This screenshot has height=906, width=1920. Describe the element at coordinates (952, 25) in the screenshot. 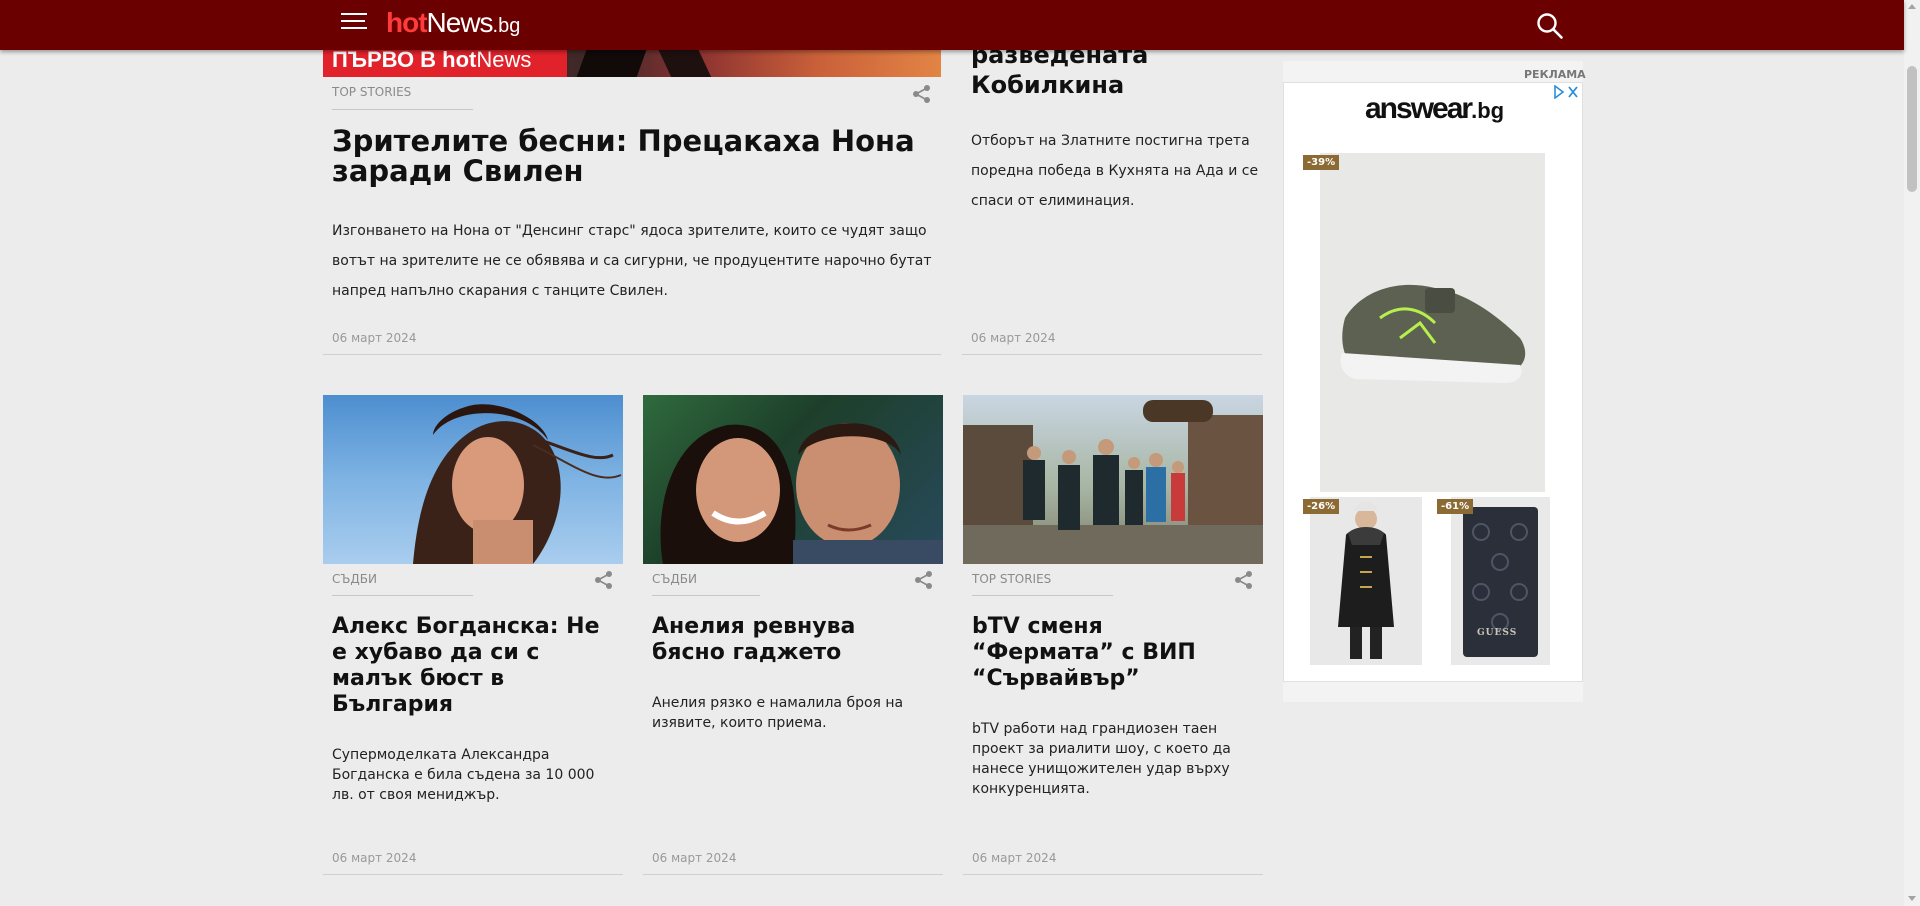

I see `site-header: hotNews.bg` at that location.